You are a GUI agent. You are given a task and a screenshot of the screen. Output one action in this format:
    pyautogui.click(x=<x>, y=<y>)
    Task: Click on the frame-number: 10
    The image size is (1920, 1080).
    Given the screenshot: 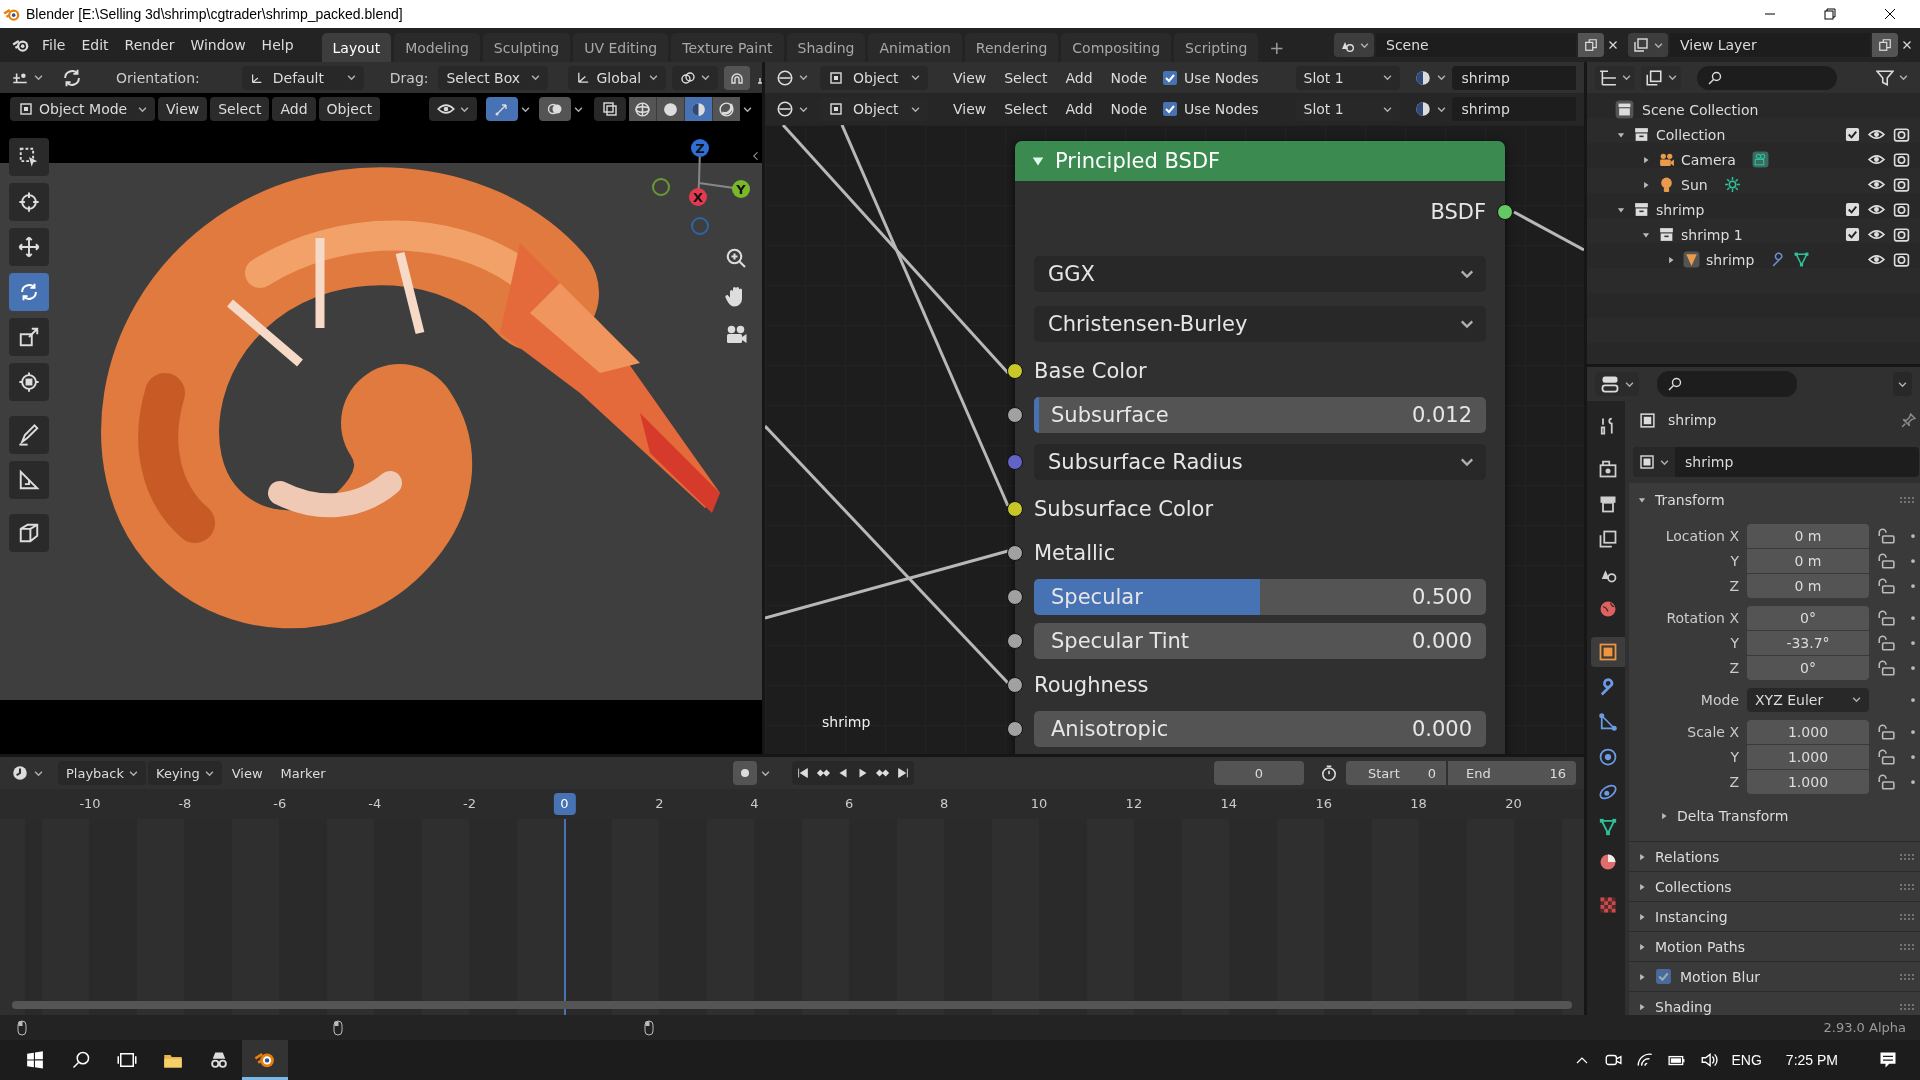 What is the action you would take?
    pyautogui.click(x=1039, y=803)
    